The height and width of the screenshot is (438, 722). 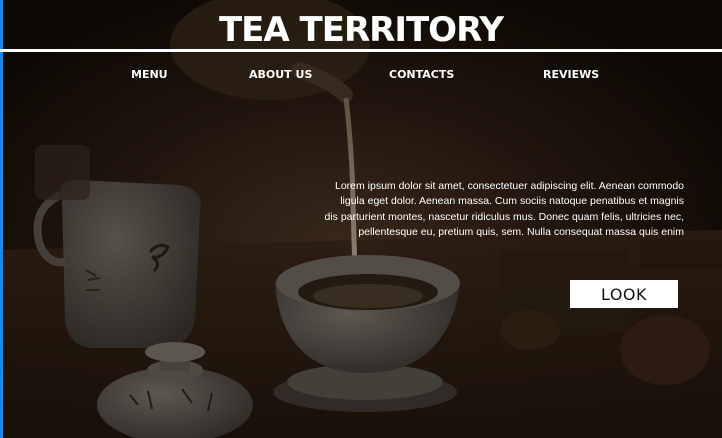 What do you see at coordinates (280, 74) in the screenshot?
I see `nav-item-about-us: ABOUT US` at bounding box center [280, 74].